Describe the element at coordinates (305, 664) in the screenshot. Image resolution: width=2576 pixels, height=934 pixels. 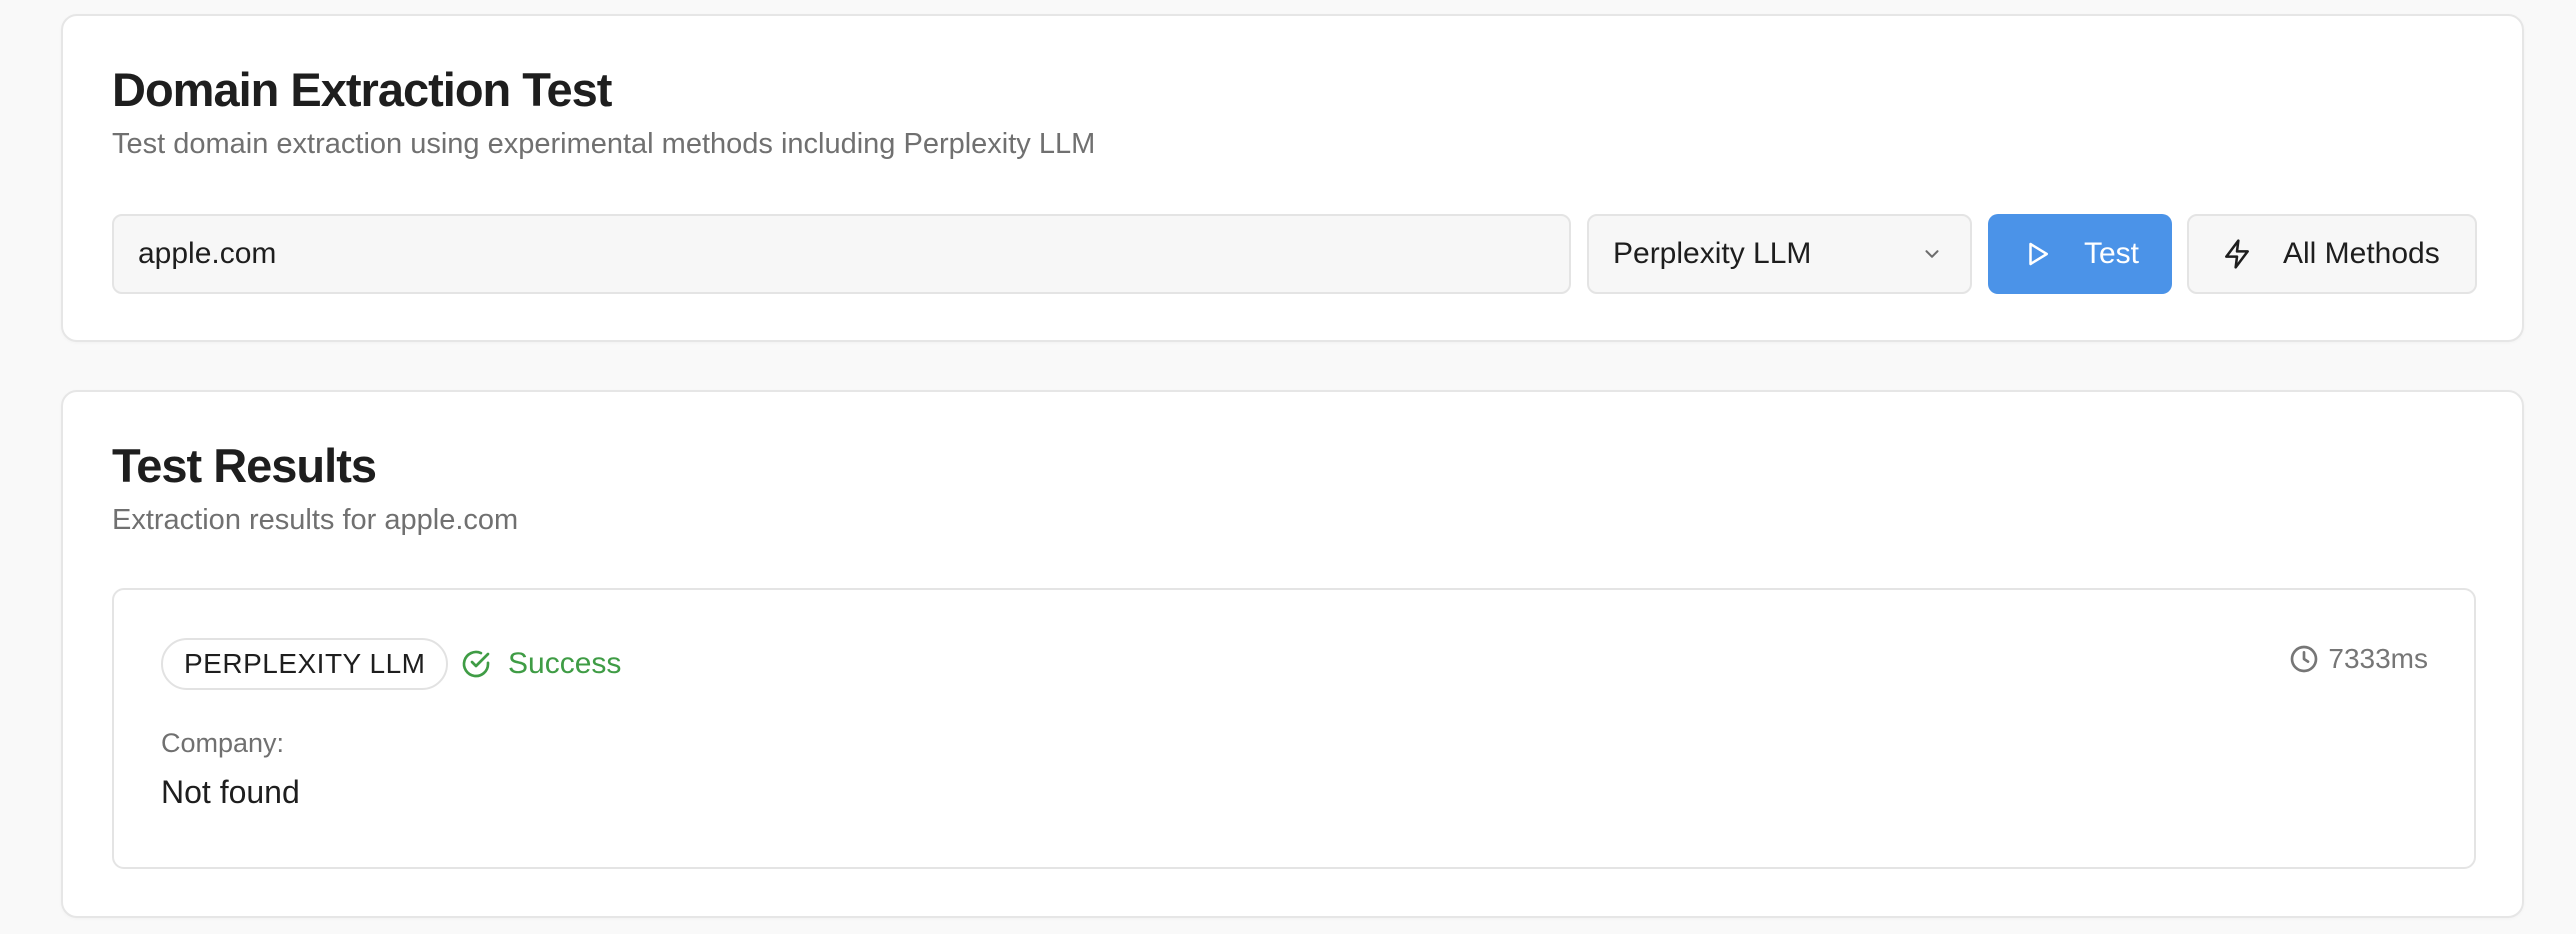
I see `method-badge: PERPLEXITY LLM` at that location.